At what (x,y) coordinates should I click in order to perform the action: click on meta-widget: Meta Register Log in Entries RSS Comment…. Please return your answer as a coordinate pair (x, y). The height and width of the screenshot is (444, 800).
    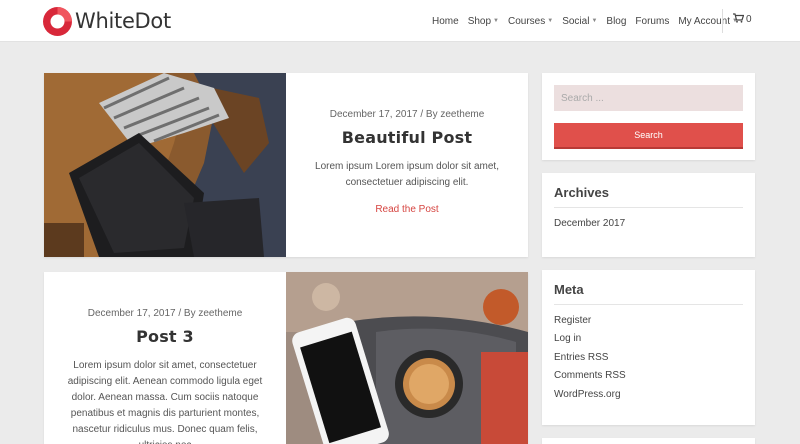
    Looking at the image, I should click on (648, 347).